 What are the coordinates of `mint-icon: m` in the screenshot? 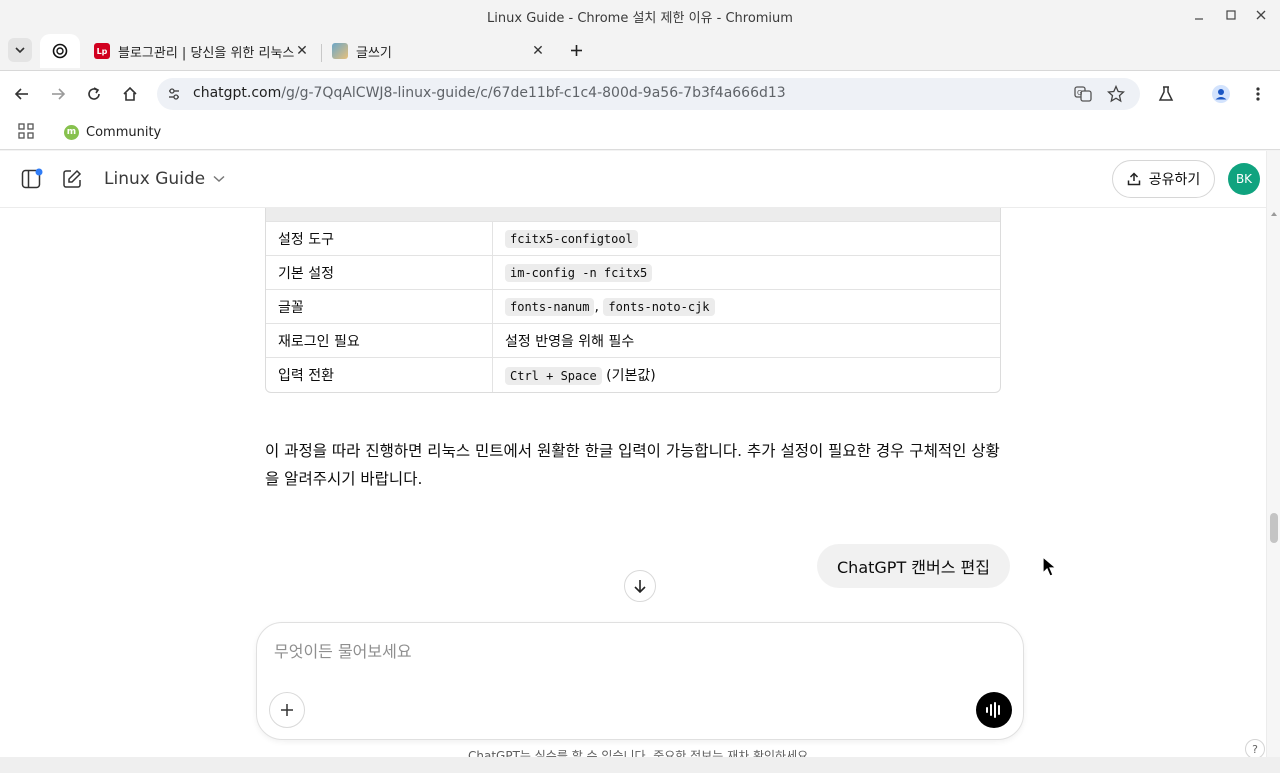 It's located at (71, 132).